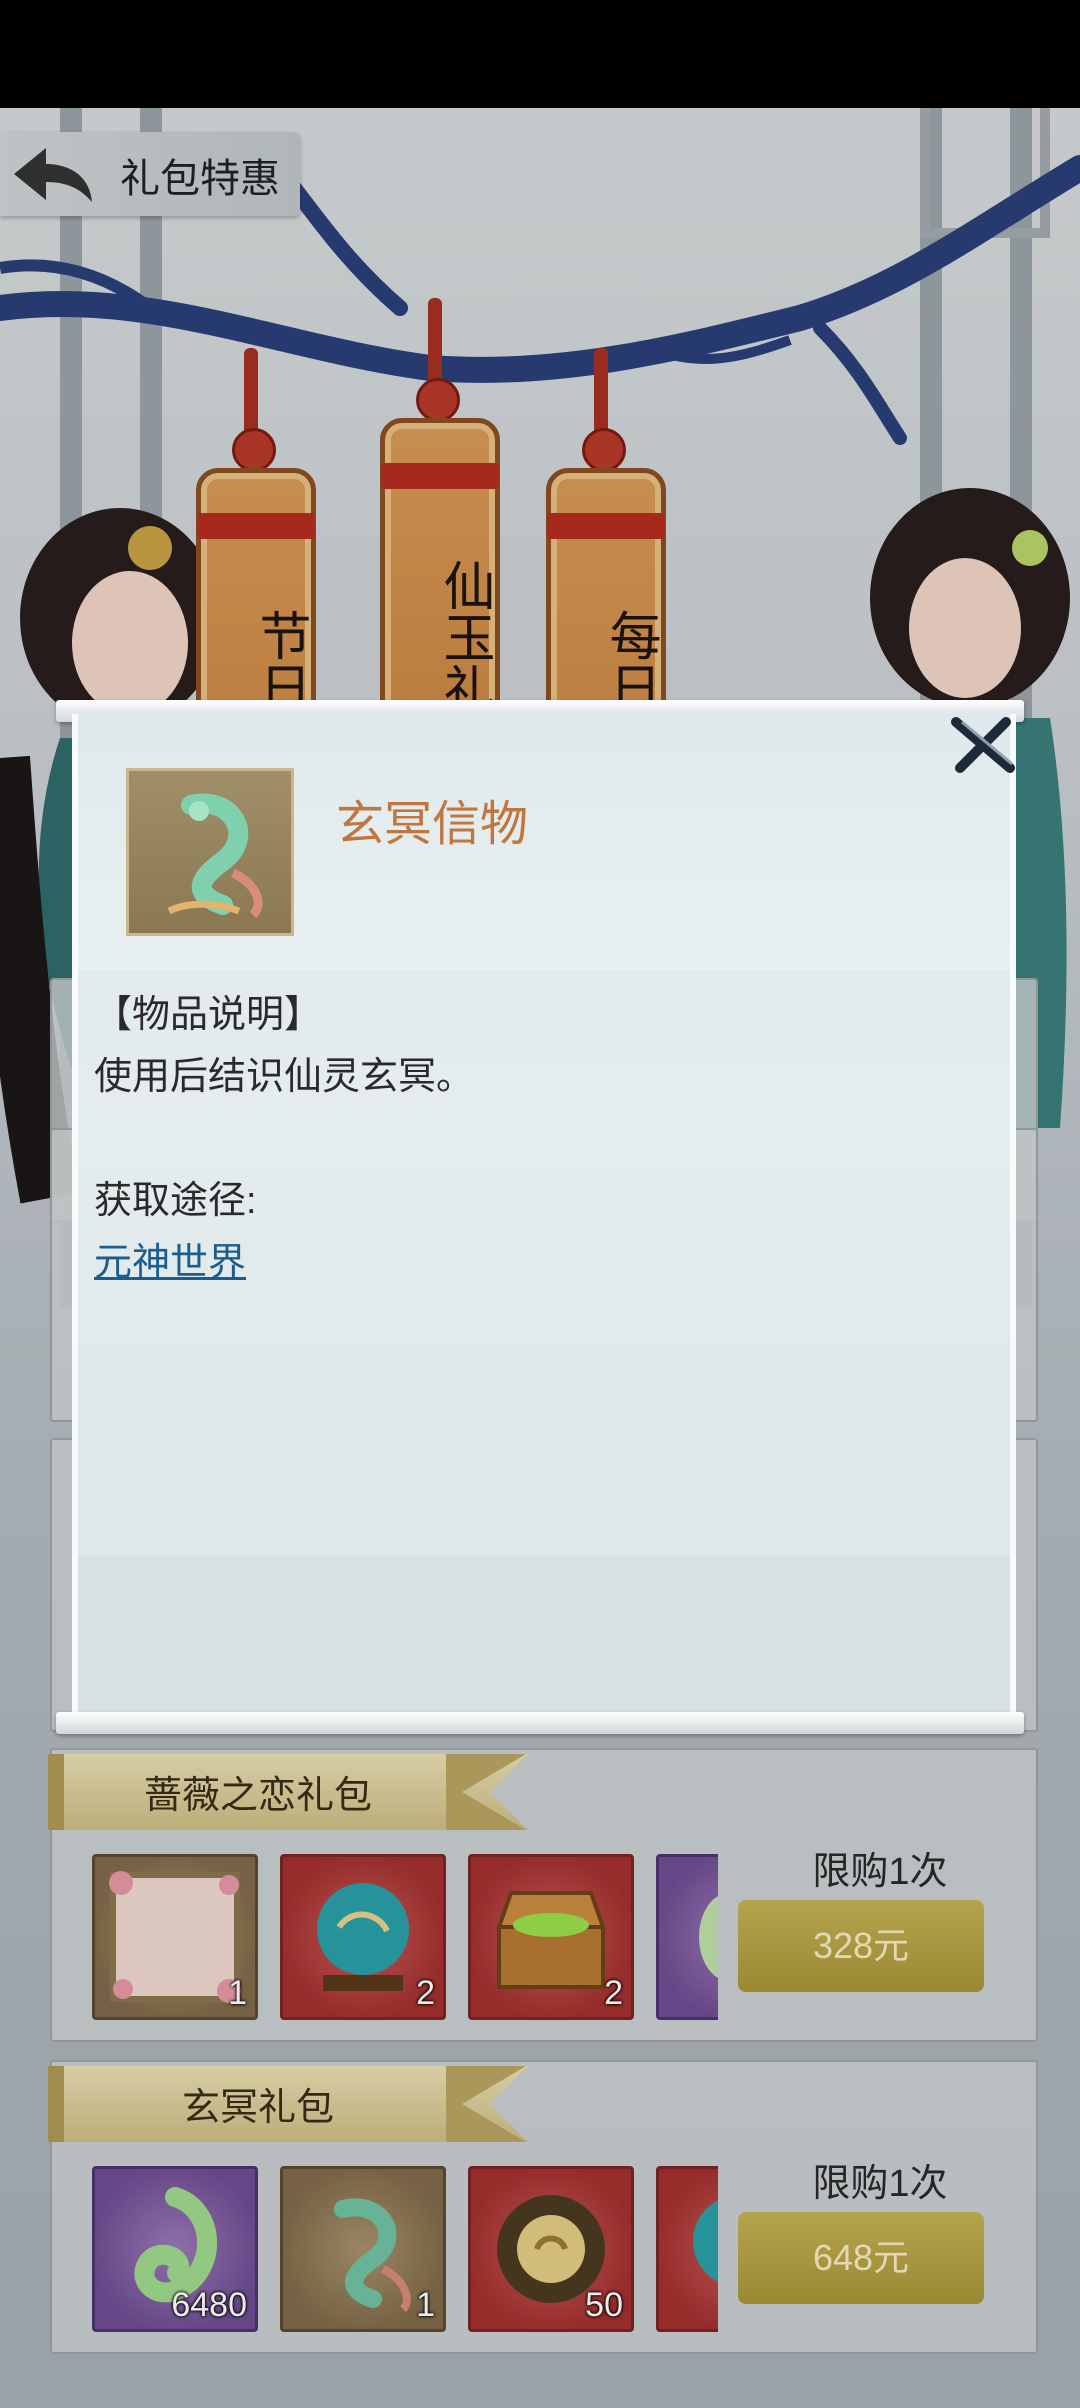  What do you see at coordinates (175, 1201) in the screenshot?
I see `source-label: 获取途径:` at bounding box center [175, 1201].